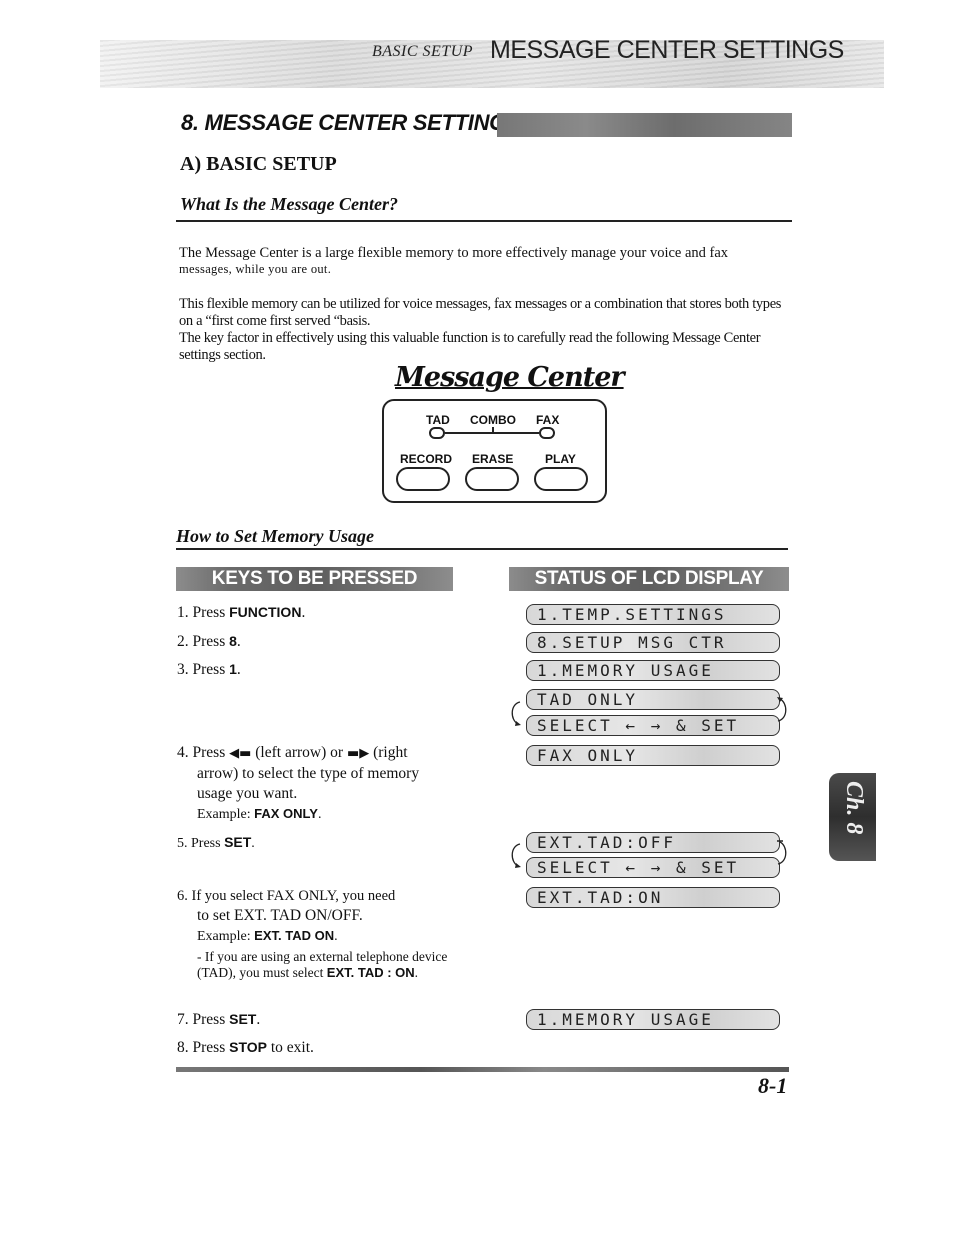  I want to click on mode-label-fax: FAX, so click(548, 420).